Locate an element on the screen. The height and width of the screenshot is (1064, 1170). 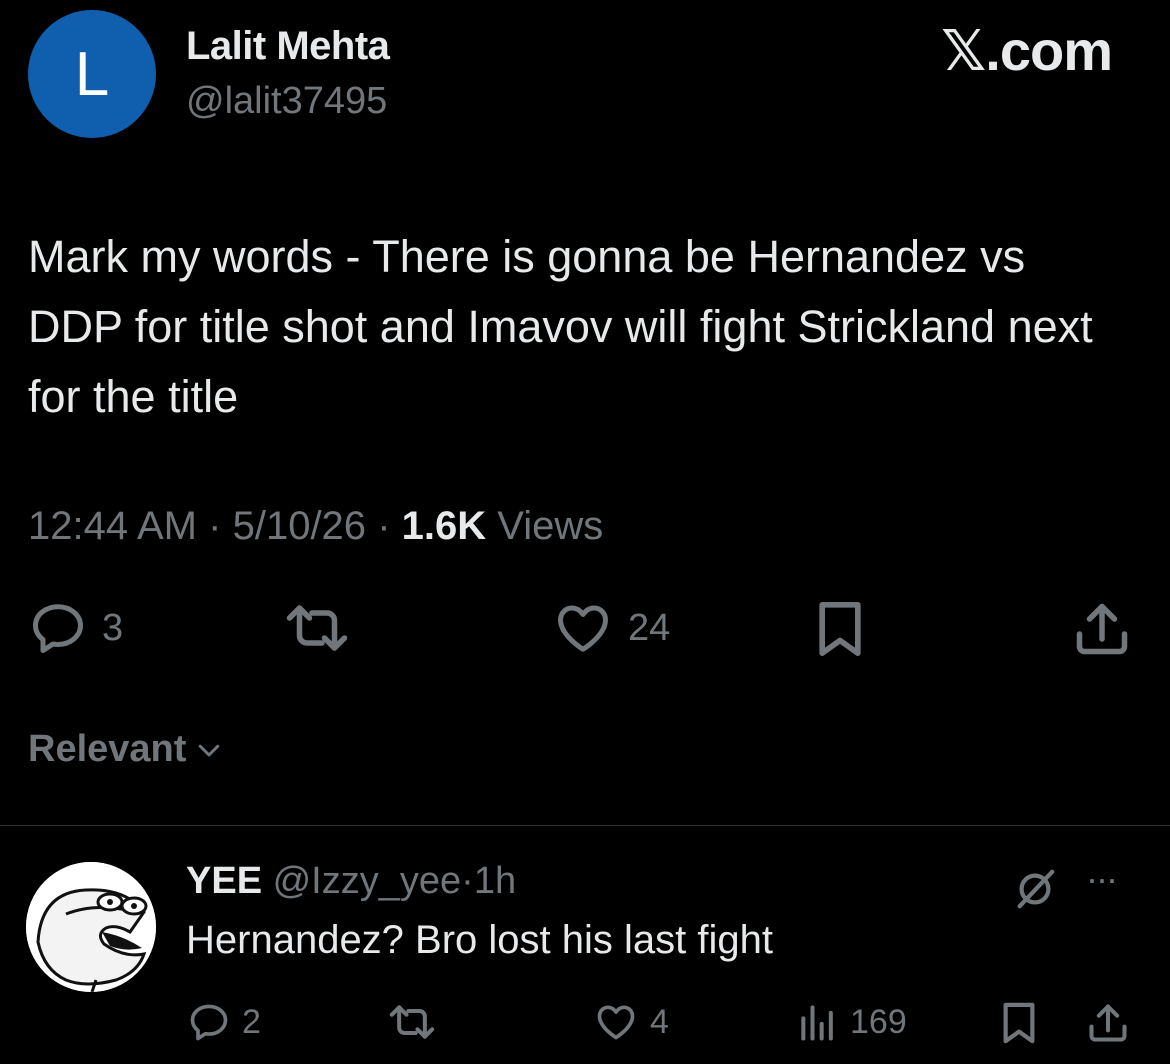
reply-like-button: 4 is located at coordinates (630, 1022).